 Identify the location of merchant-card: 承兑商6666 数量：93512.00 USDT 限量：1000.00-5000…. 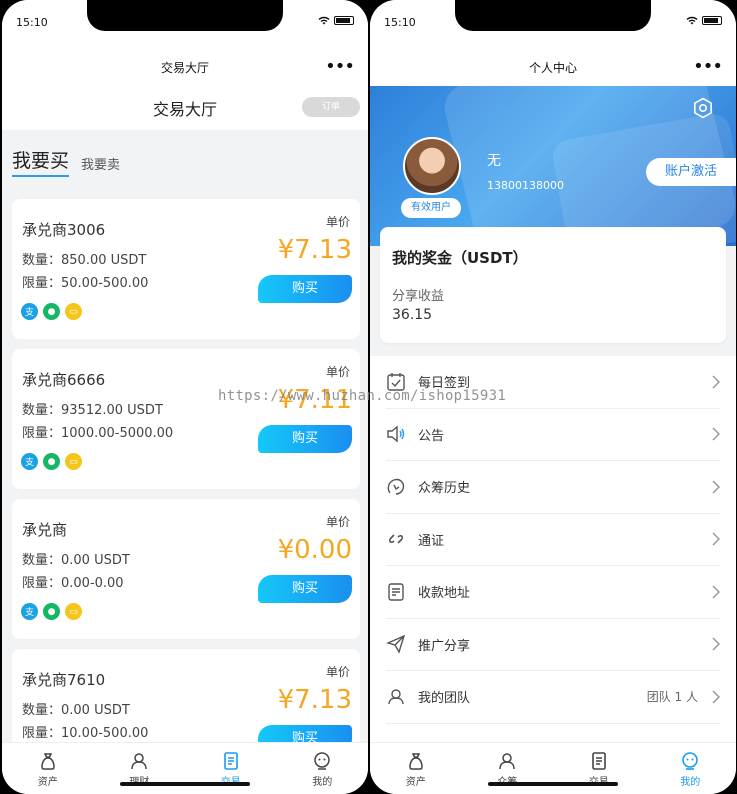
(186, 419).